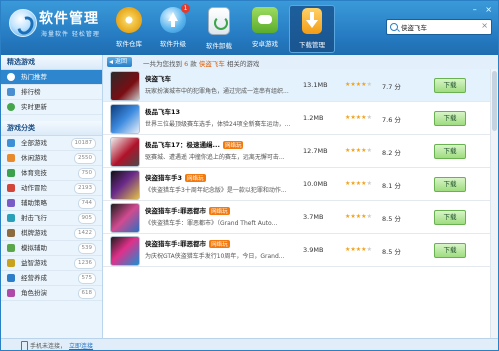 The image size is (499, 351). I want to click on category-label: 全部游戏, so click(34, 143).